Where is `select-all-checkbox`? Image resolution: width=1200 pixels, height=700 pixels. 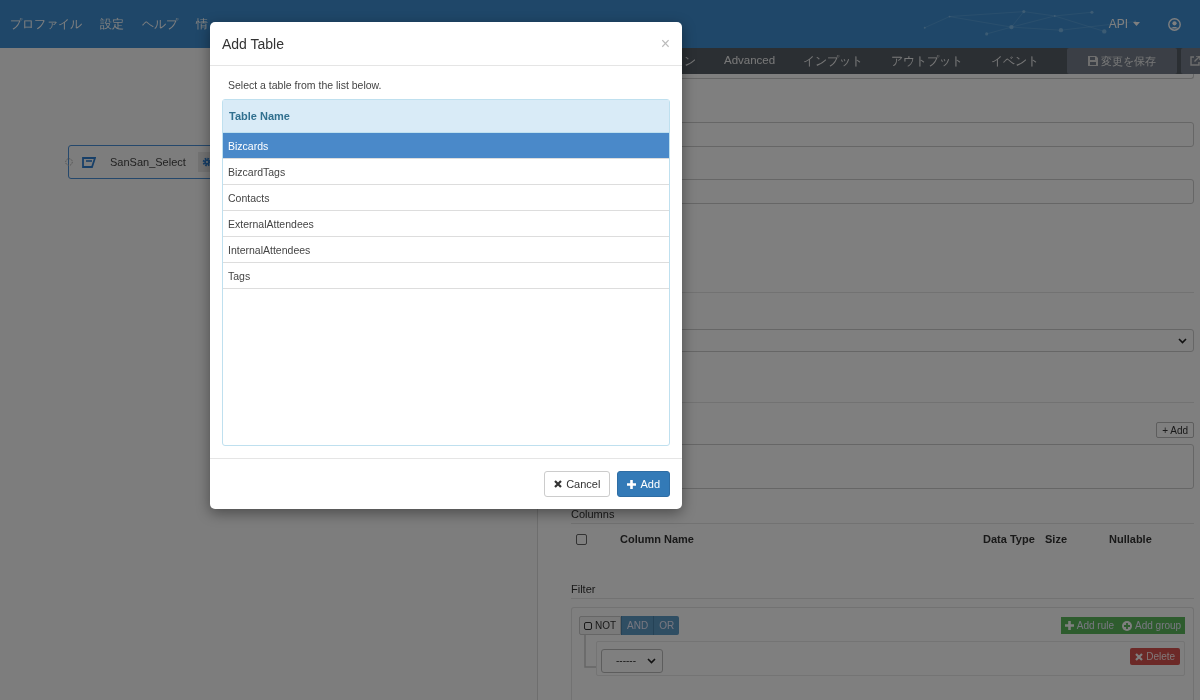 select-all-checkbox is located at coordinates (581, 539).